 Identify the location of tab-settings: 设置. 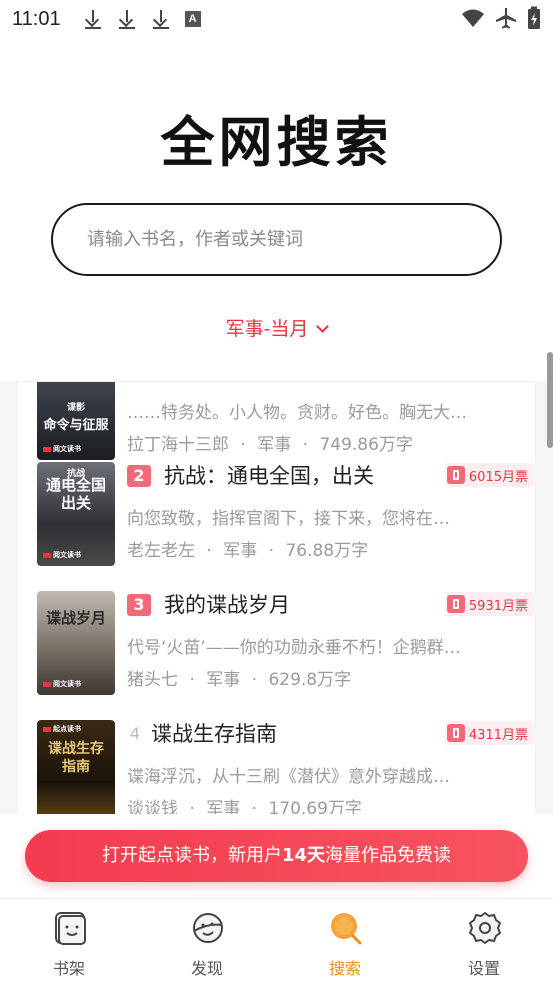
(484, 941).